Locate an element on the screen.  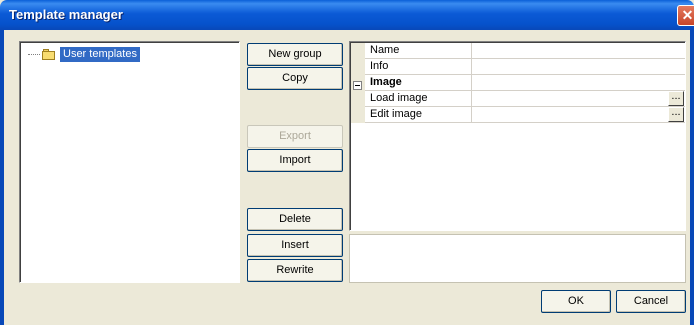
insert-button: Insert is located at coordinates (295, 245).